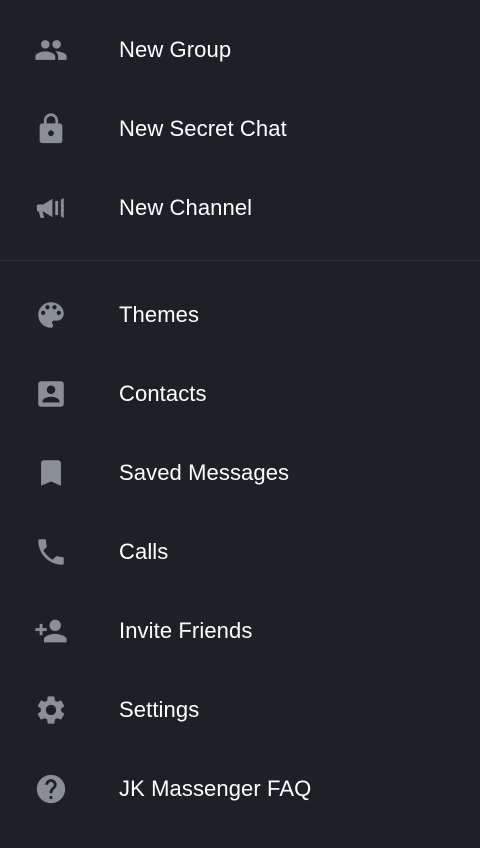 Image resolution: width=480 pixels, height=848 pixels. I want to click on contact-card-icon, so click(51, 394).